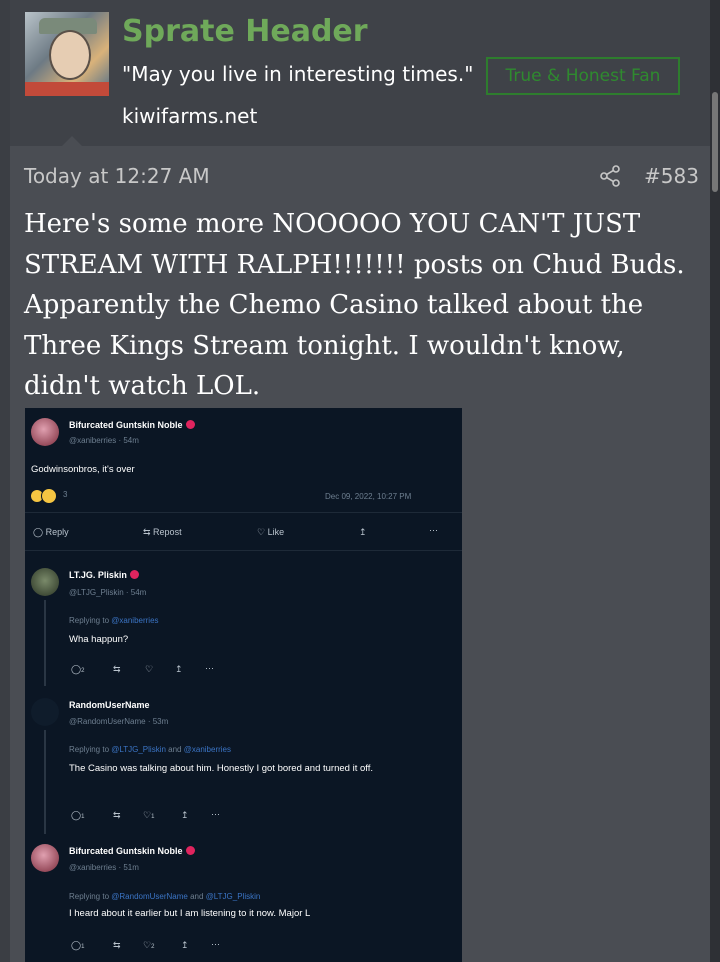  What do you see at coordinates (190, 116) in the screenshot?
I see `user-website: kiwifarms.net` at bounding box center [190, 116].